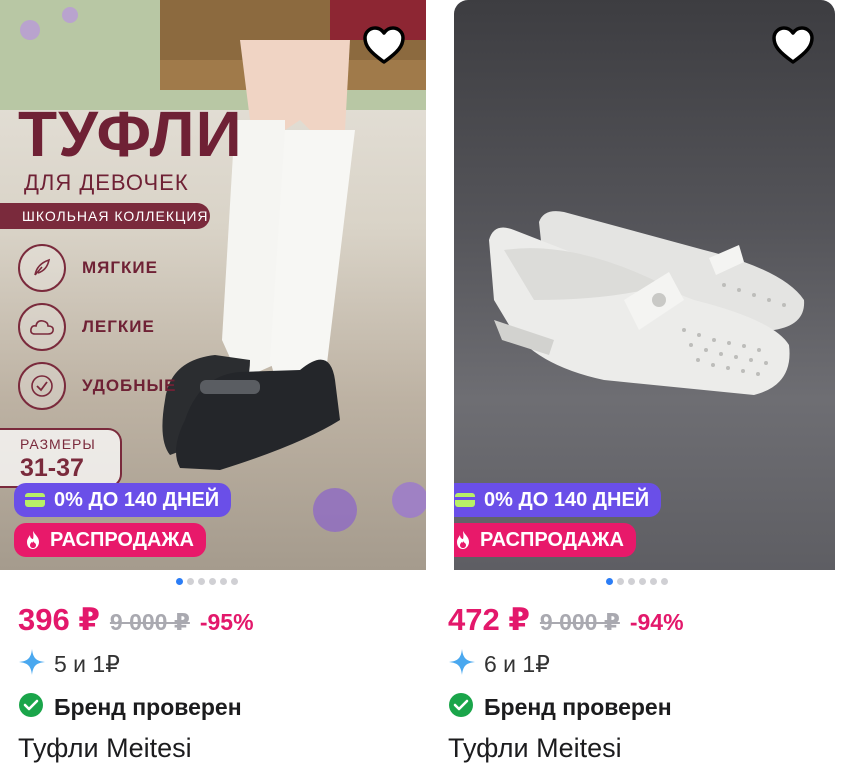 This screenshot has height=768, width=857. What do you see at coordinates (120, 267) in the screenshot?
I see `feature-label: МЯГКИЕ` at bounding box center [120, 267].